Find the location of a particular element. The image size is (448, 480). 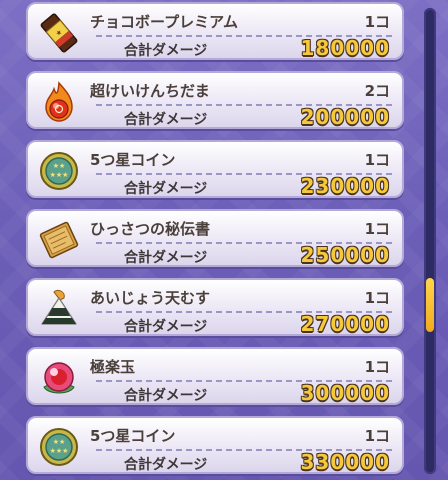

item-name: ひっさつの秘伝書 is located at coordinates (150, 229).